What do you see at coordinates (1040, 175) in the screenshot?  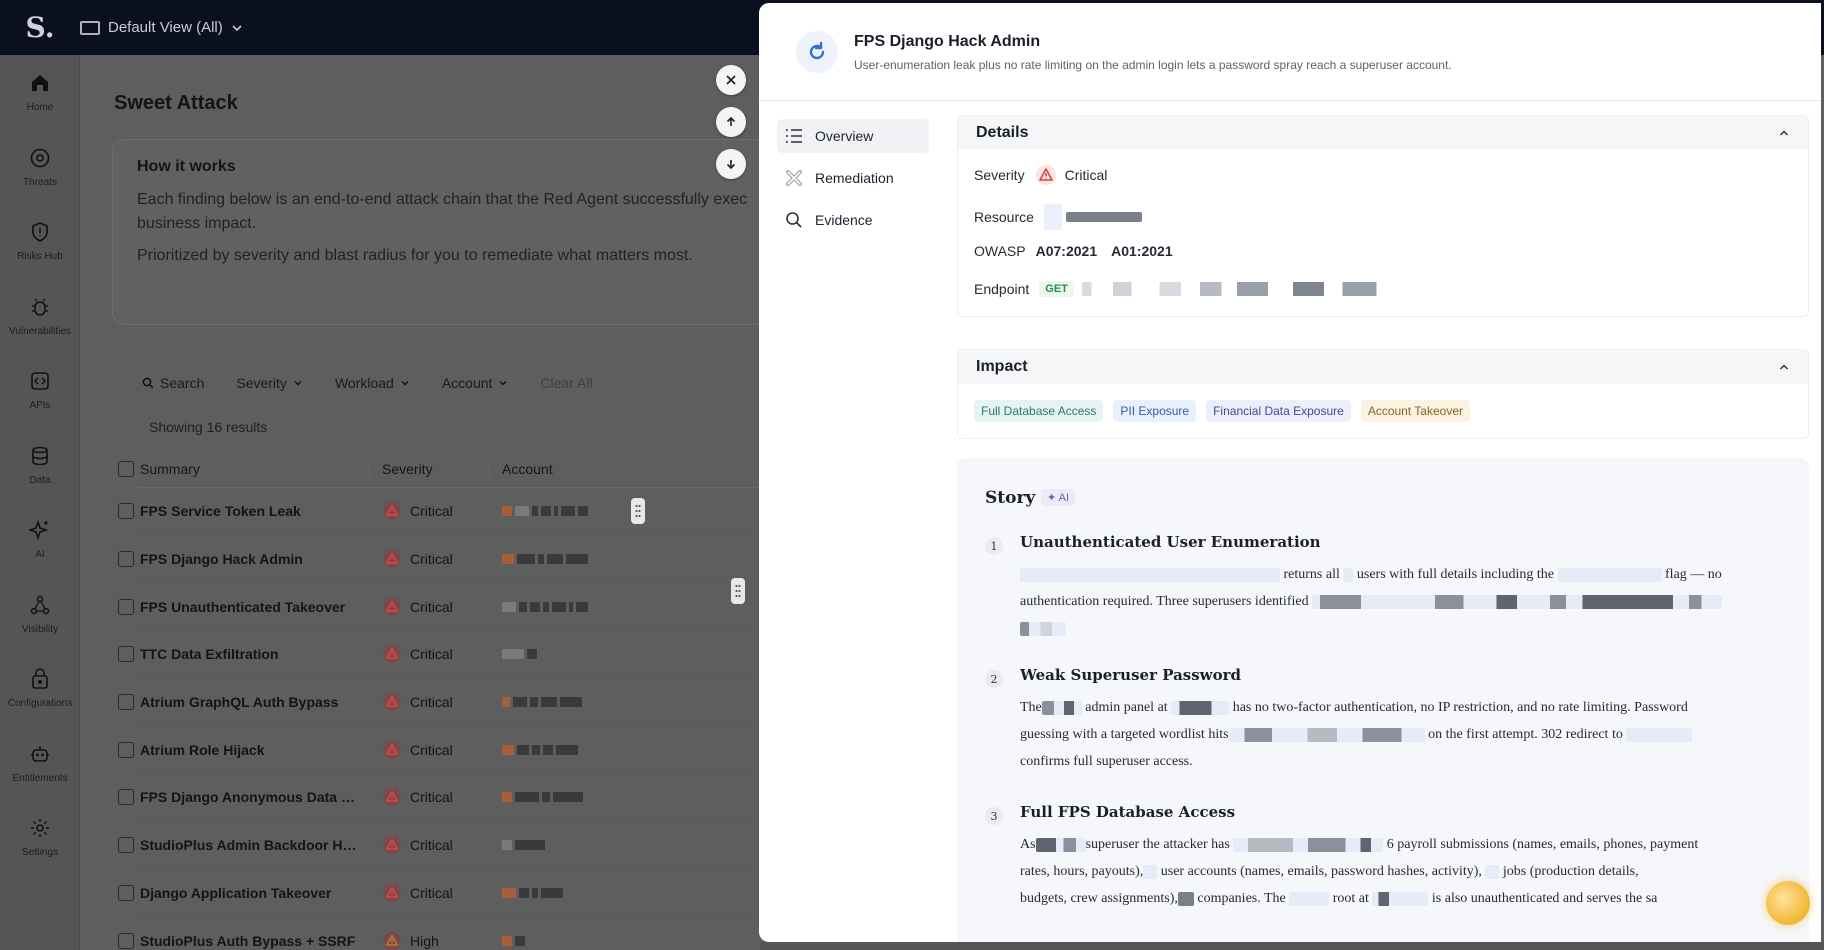 I see `severity-row: Severity Critical` at bounding box center [1040, 175].